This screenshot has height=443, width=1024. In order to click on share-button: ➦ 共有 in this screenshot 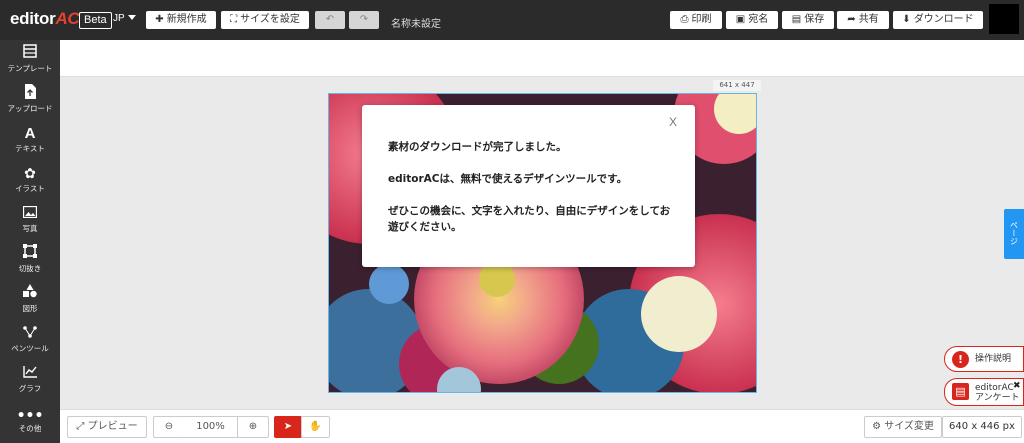, I will do `click(863, 20)`.